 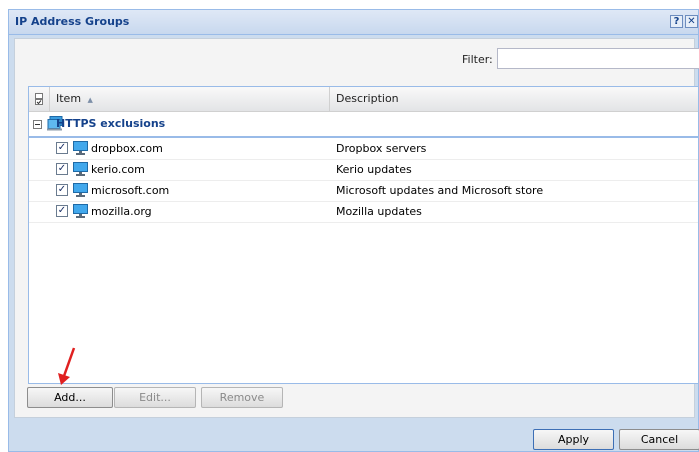 I want to click on sort-ascending-icon: ▲, so click(x=90, y=100).